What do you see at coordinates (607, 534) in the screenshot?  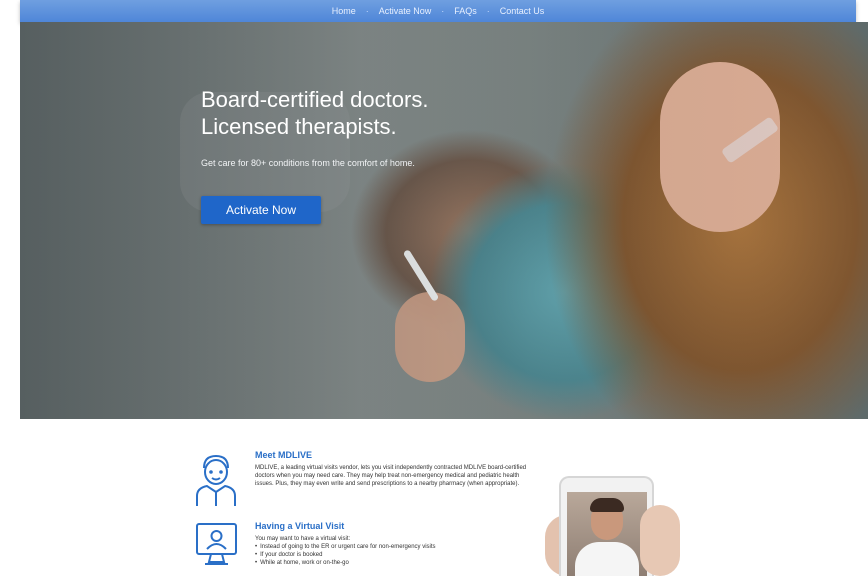 I see `phone-screen` at bounding box center [607, 534].